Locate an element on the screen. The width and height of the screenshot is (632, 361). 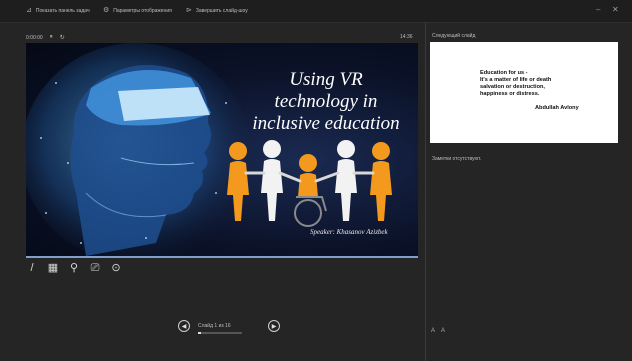
timer: 0:00:00 ⏸ ↻ is located at coordinates (45, 37).